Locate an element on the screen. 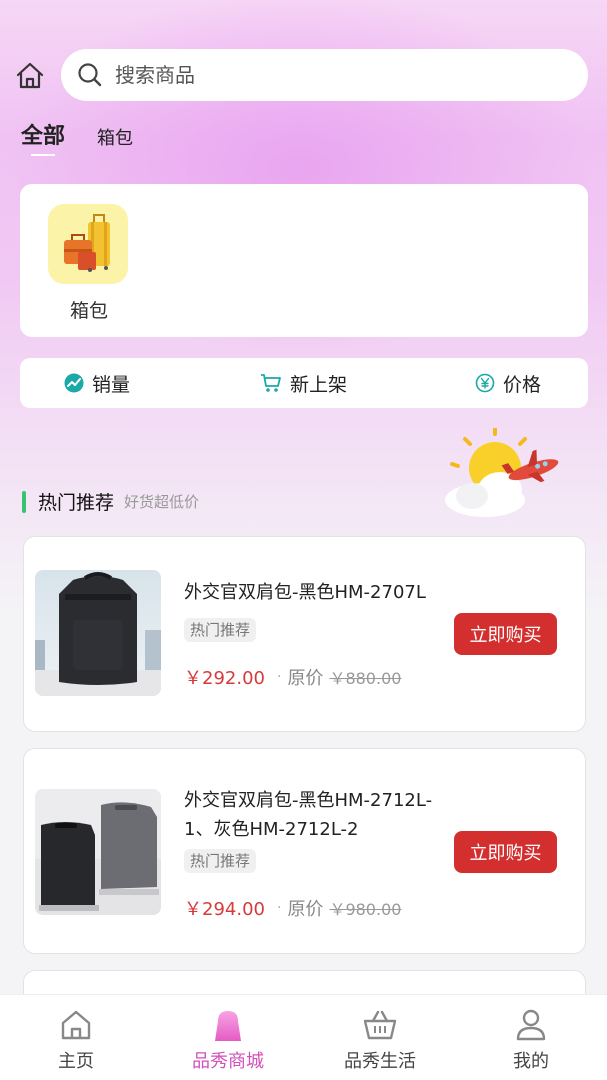 This screenshot has width=607, height=1080. product-name: 外交官双肩包-黑色HM-2712L-1、灰色HM-2712L-2 is located at coordinates (308, 815).